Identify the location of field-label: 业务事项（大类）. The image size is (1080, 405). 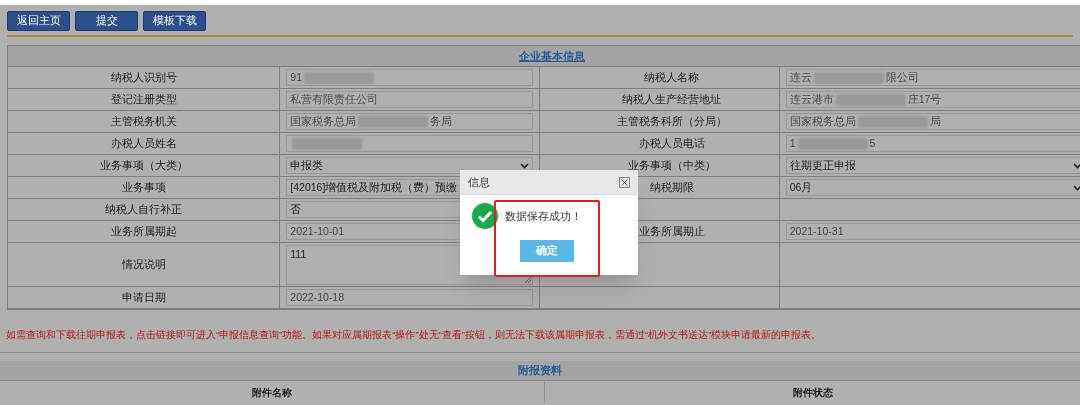
(143, 165).